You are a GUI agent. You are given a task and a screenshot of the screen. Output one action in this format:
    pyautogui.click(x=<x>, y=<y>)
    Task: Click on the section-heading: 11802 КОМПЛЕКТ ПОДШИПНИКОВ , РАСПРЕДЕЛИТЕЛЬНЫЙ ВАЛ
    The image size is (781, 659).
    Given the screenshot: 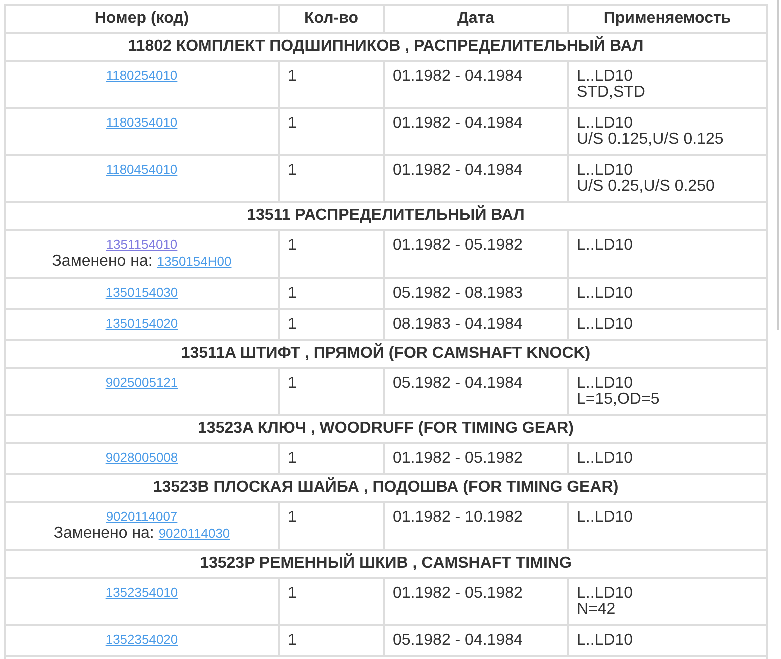 What is the action you would take?
    pyautogui.click(x=386, y=47)
    